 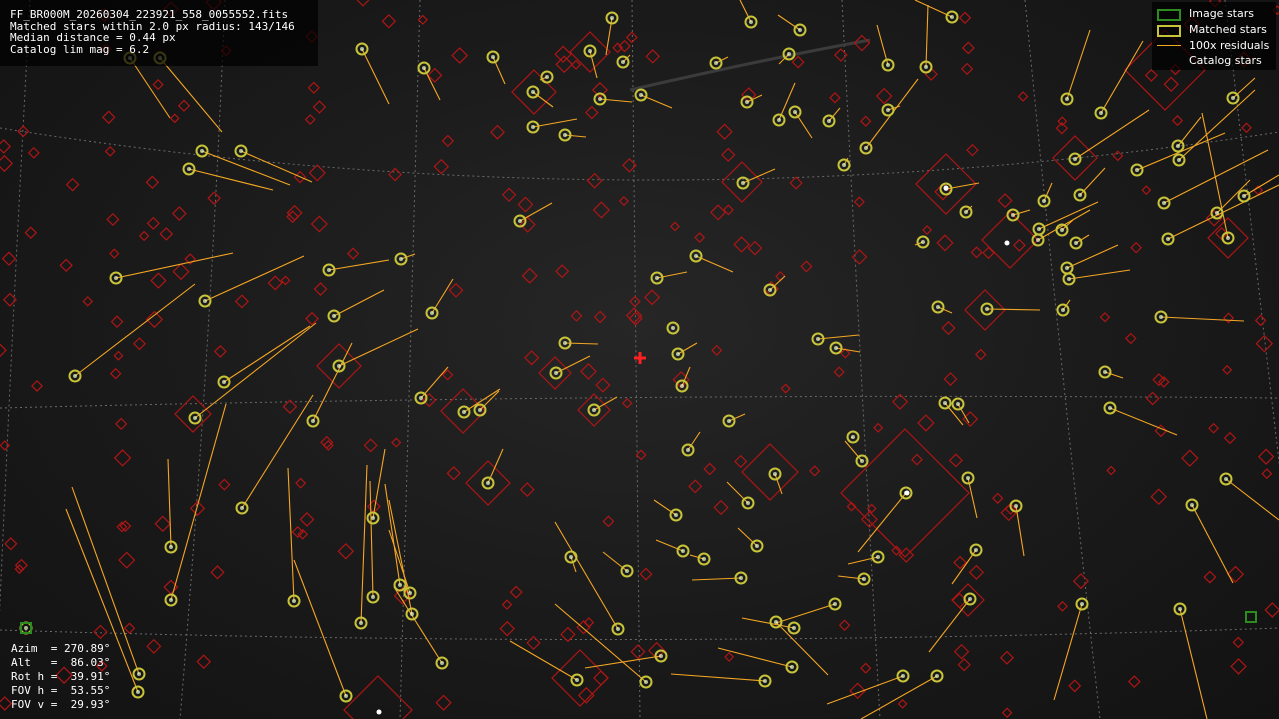 What do you see at coordinates (1169, 61) in the screenshot?
I see `catalog-star-swatch` at bounding box center [1169, 61].